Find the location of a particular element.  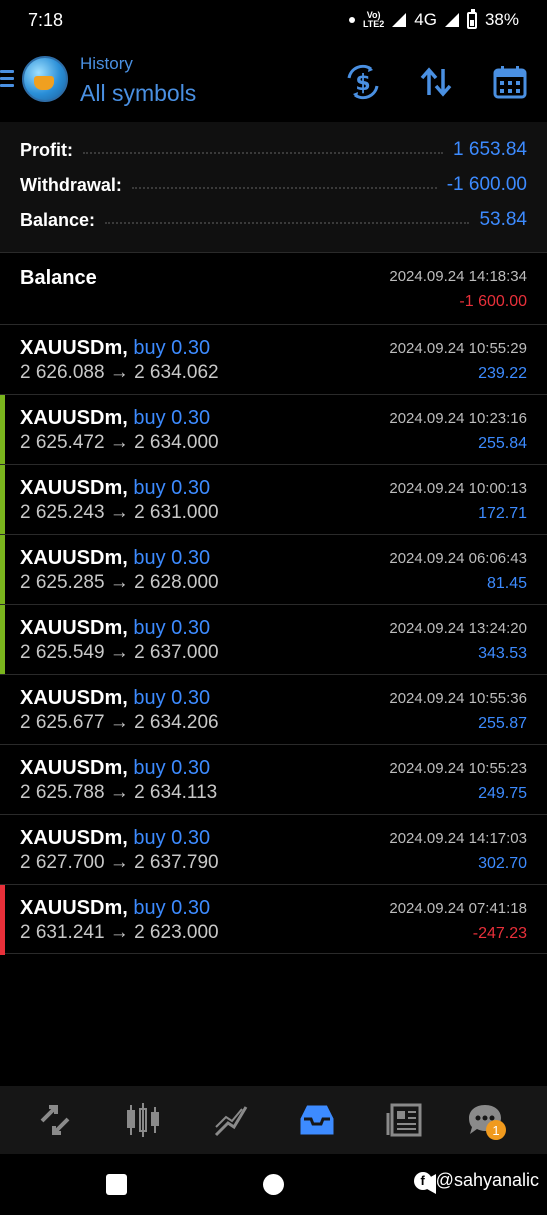

calendar-icon is located at coordinates (510, 82).